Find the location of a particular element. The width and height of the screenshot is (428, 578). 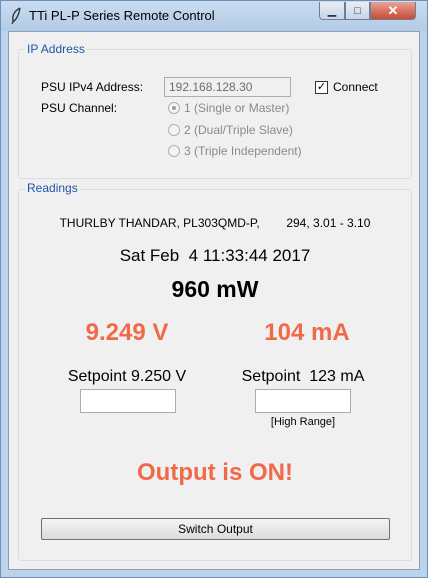

window-title: TTi PL-P Series Remote Control is located at coordinates (122, 15).